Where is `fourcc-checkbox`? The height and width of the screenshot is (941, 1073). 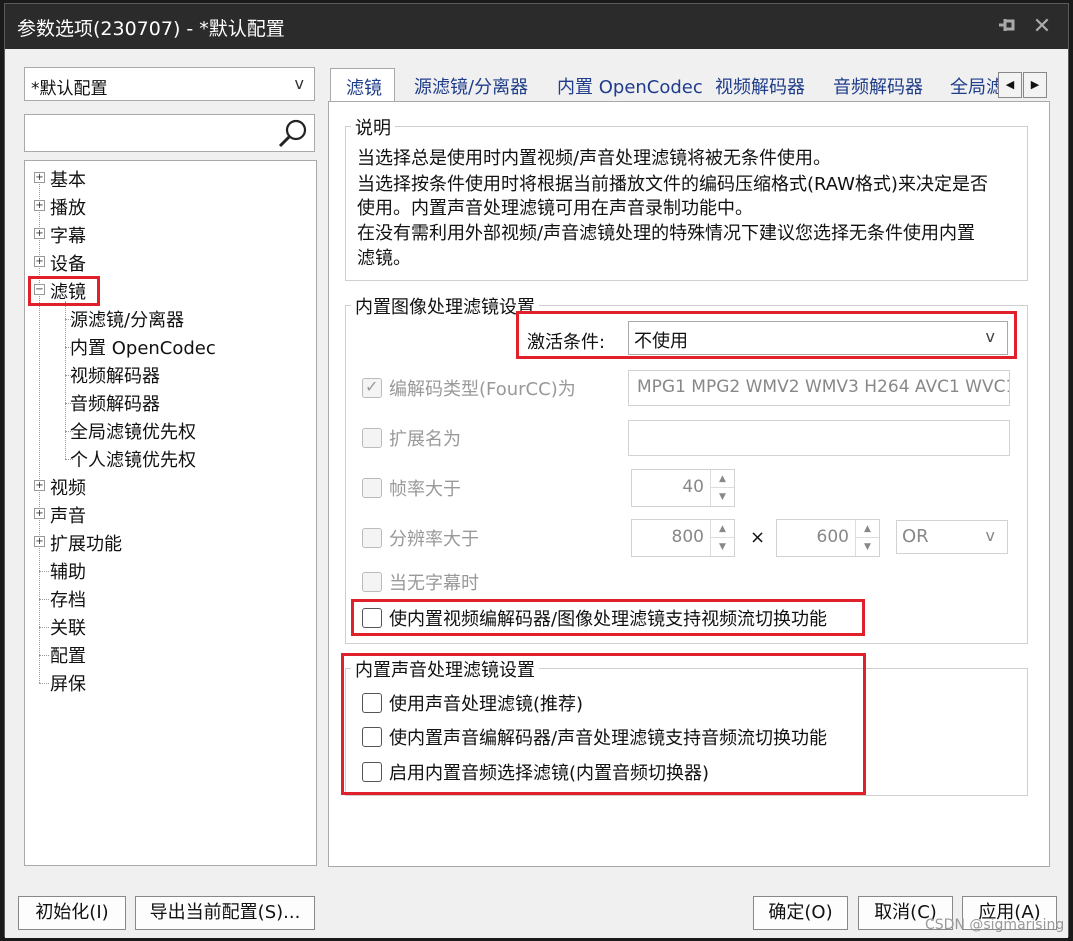 fourcc-checkbox is located at coordinates (372, 387).